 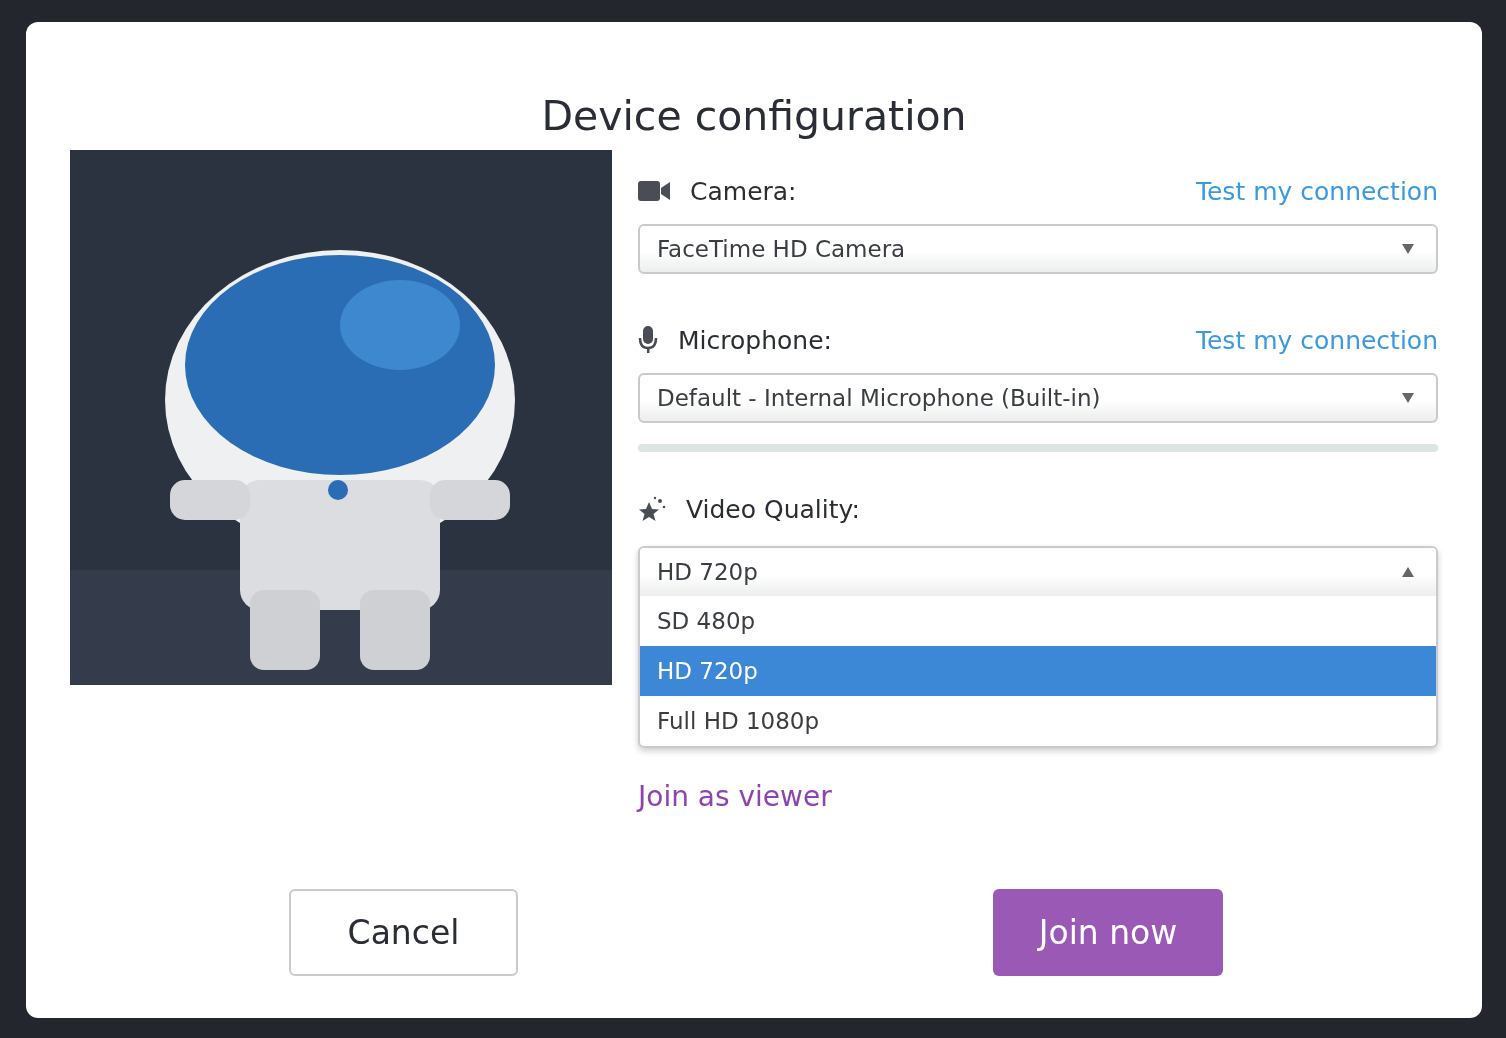 What do you see at coordinates (1038, 249) in the screenshot?
I see `camera-select: FaceTime HD Camera` at bounding box center [1038, 249].